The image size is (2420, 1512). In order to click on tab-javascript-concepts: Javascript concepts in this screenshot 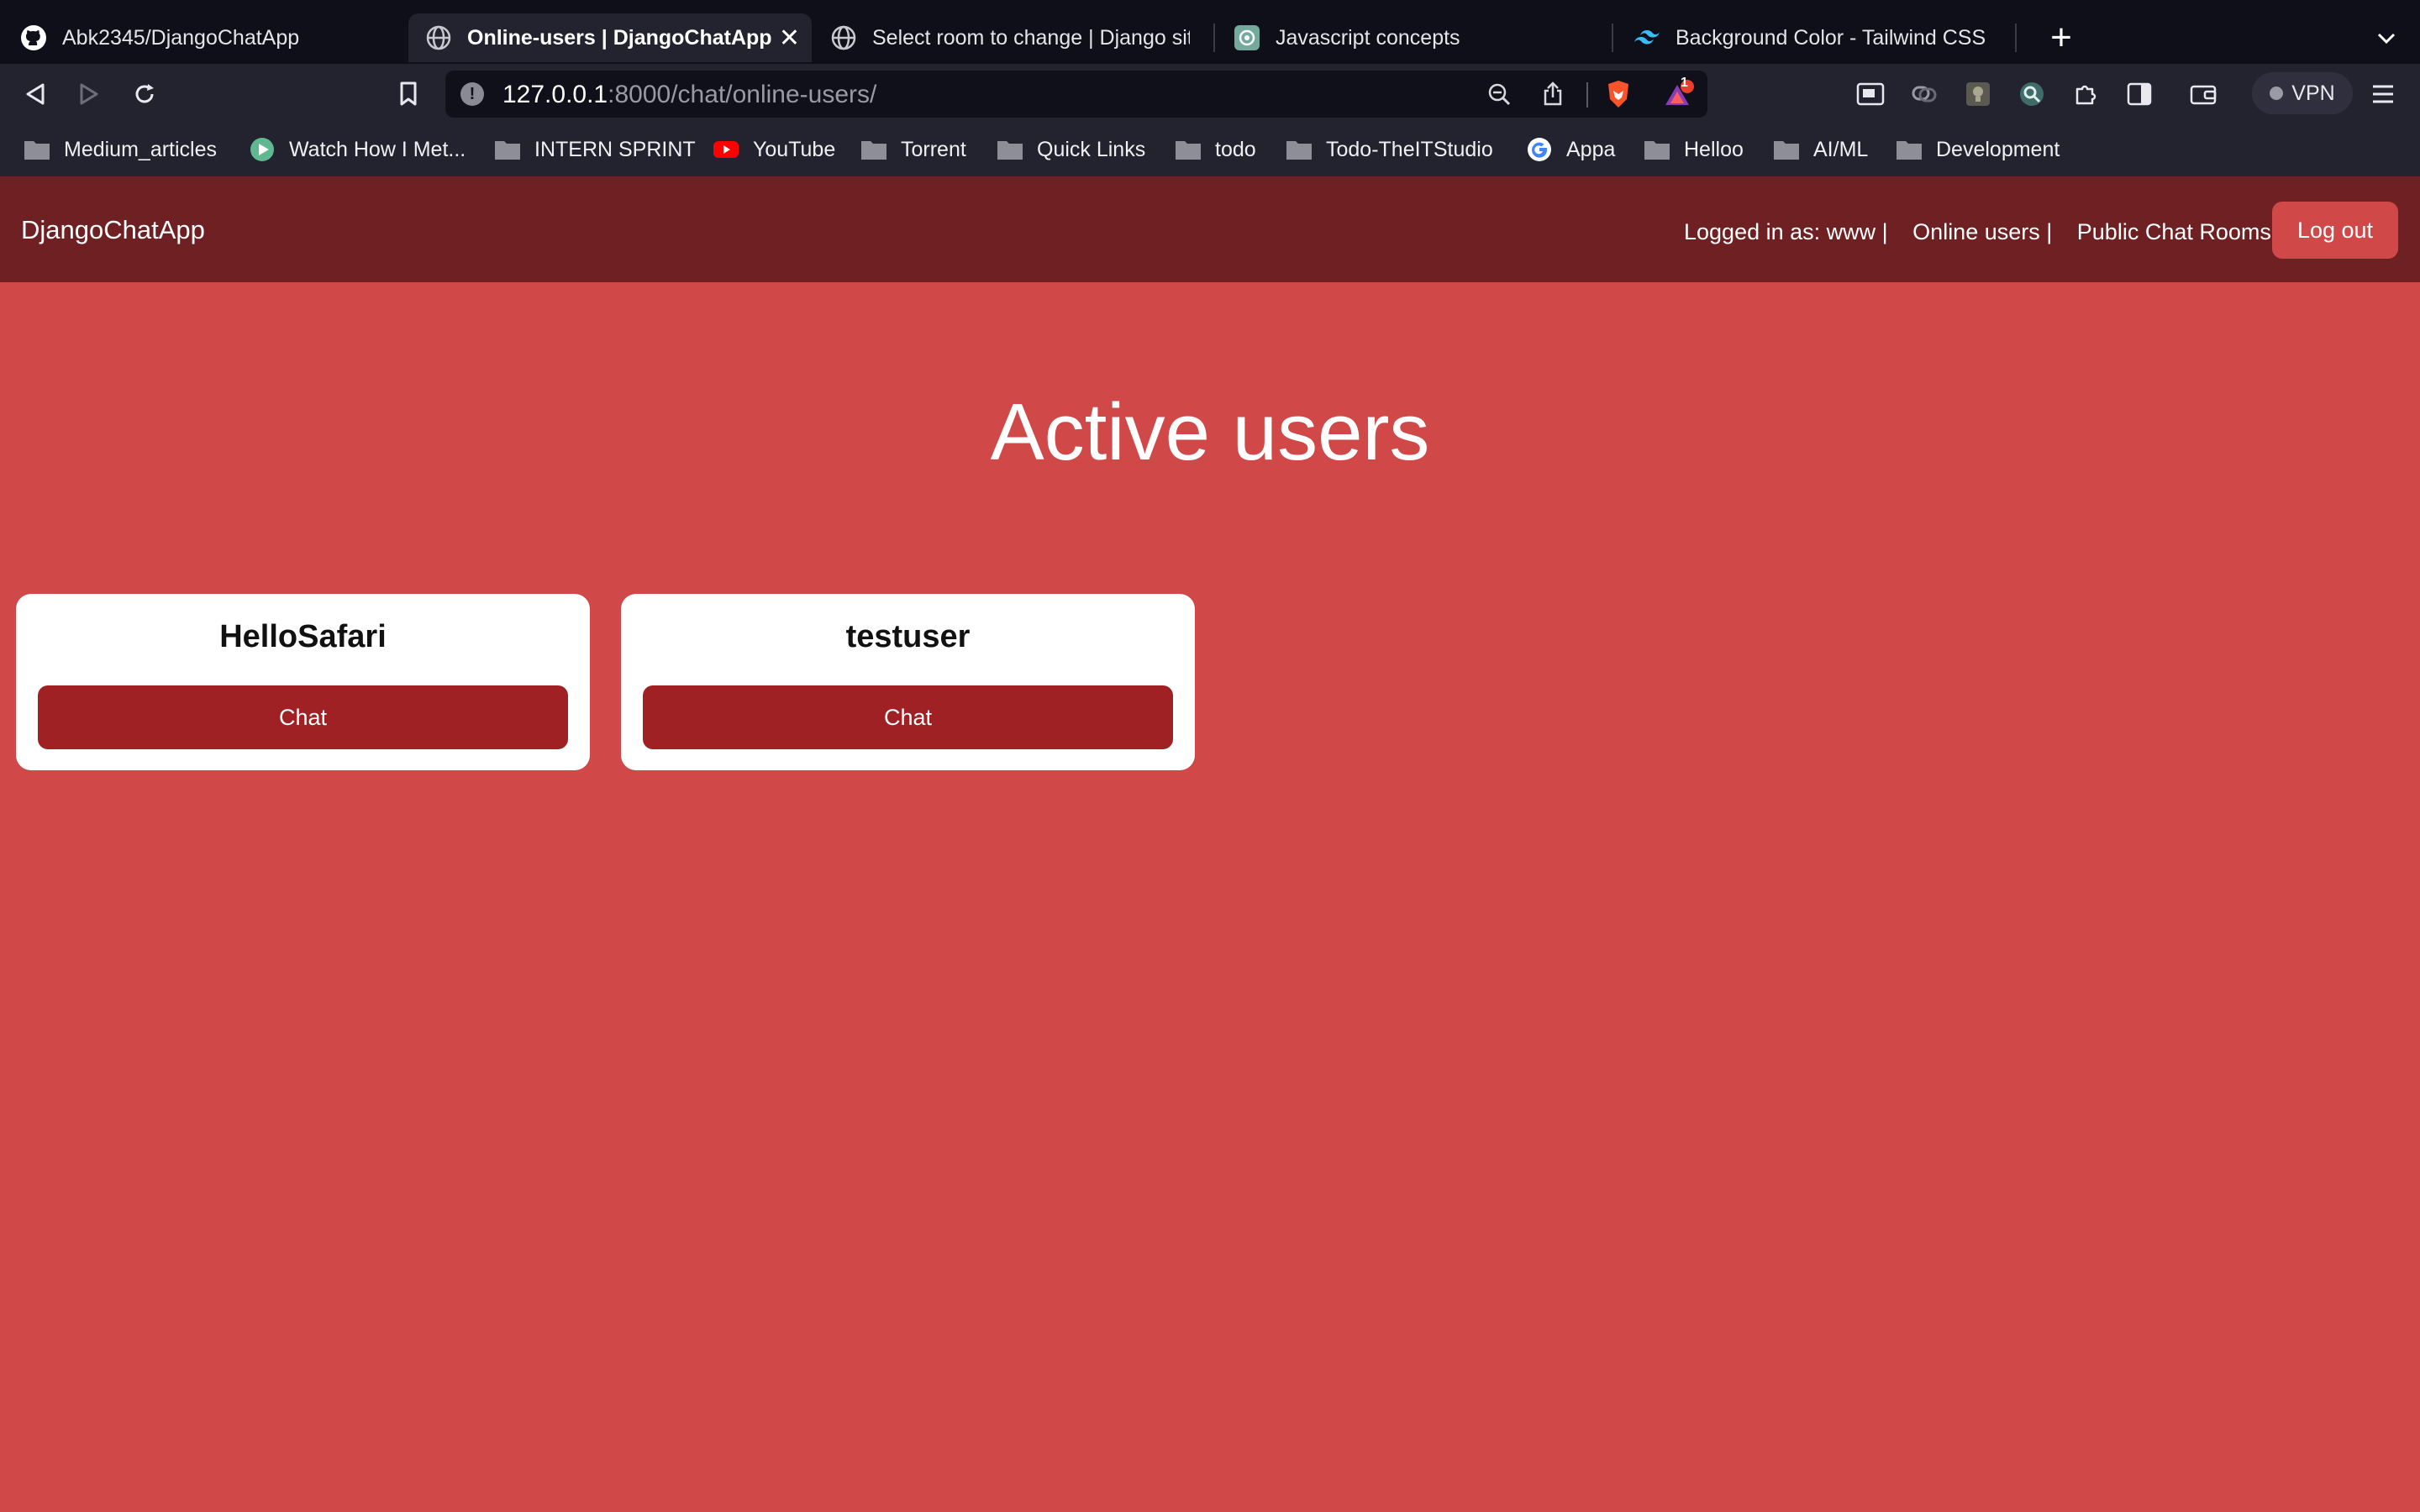, I will do `click(1410, 37)`.